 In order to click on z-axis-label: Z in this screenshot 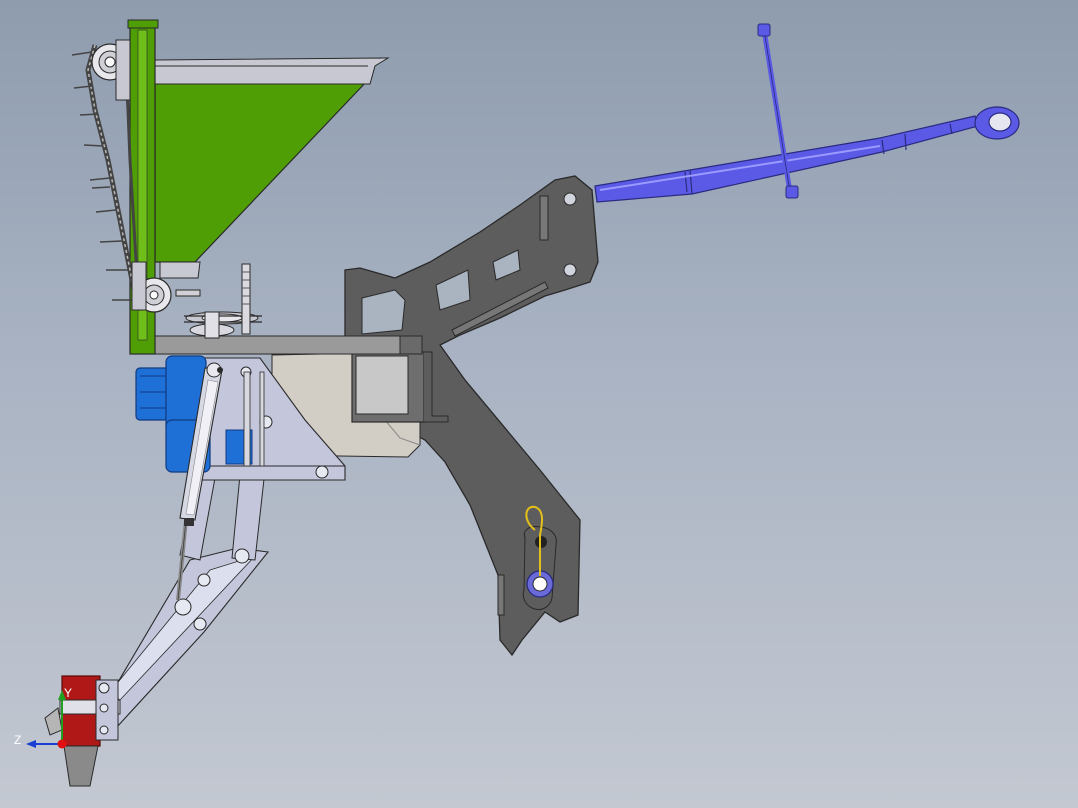, I will do `click(17, 740)`.